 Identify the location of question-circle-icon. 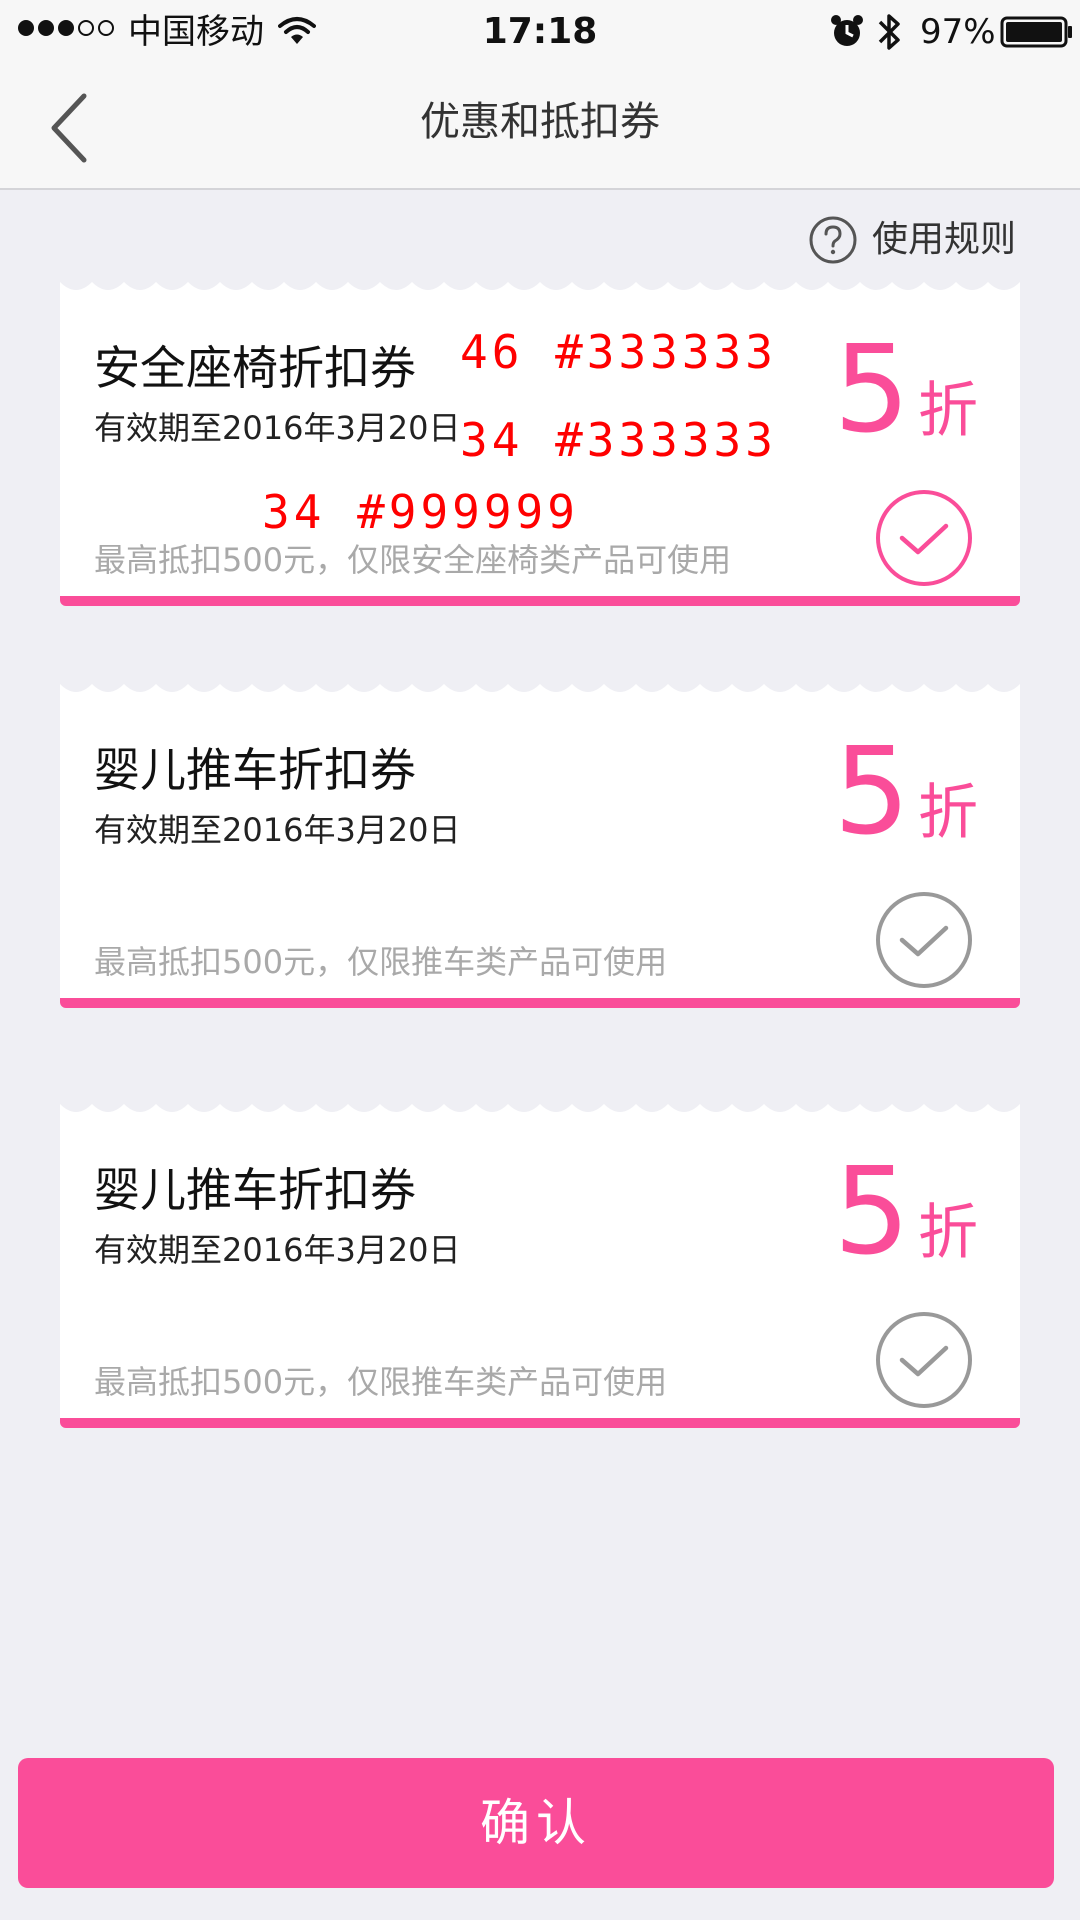
(833, 240).